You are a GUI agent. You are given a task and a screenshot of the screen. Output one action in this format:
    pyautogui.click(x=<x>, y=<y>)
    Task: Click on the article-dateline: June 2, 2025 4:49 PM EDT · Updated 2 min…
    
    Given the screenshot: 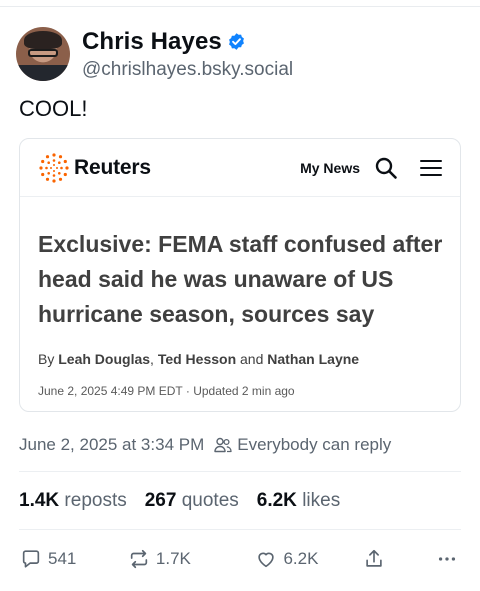 What is the action you would take?
    pyautogui.click(x=166, y=391)
    